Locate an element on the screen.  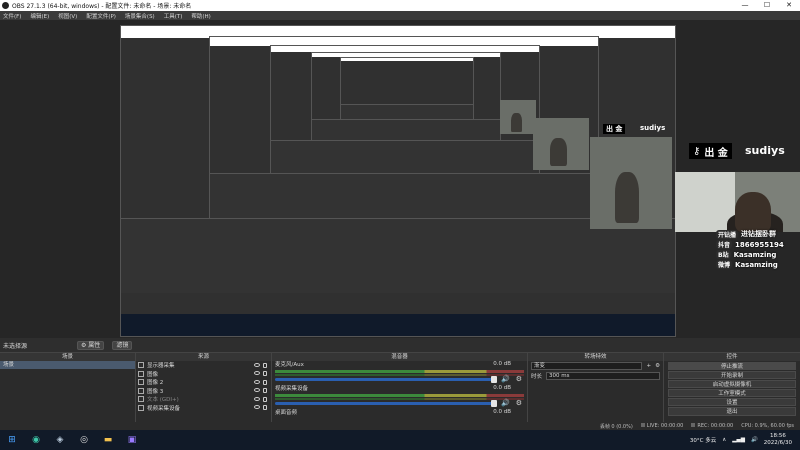
transitions-dock: 转场特效 渐变 + ⚙ 时长 300 ms is located at coordinates (596, 392).